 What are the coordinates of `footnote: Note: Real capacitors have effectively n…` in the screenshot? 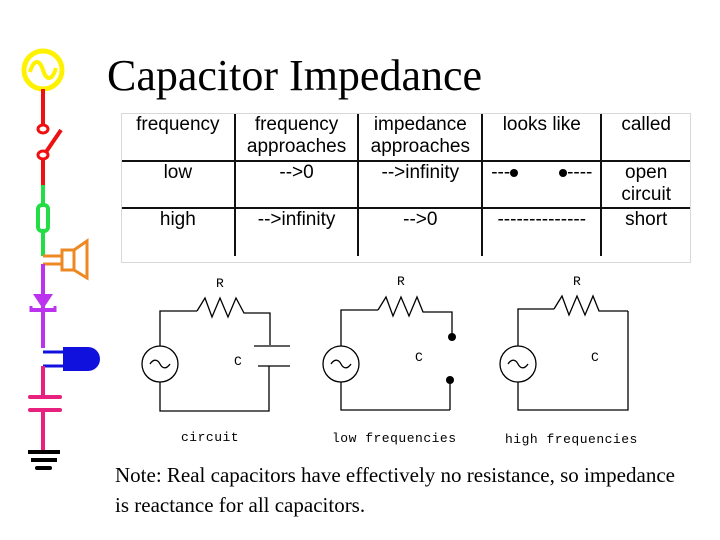 It's located at (395, 490).